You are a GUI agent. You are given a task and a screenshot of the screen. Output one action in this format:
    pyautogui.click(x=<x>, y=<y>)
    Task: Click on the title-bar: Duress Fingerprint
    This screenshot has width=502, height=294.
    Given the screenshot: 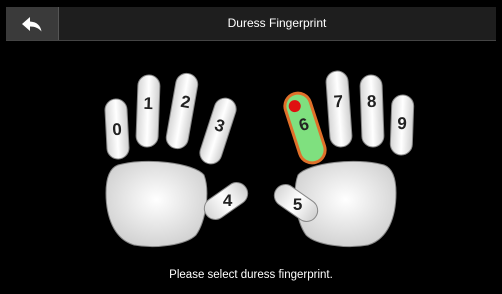 What is the action you would take?
    pyautogui.click(x=251, y=24)
    